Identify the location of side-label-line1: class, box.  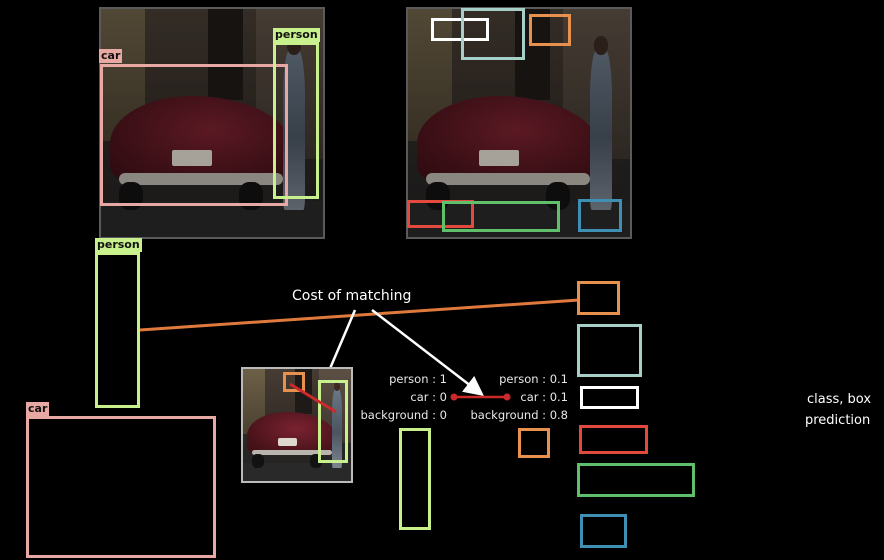
(839, 399).